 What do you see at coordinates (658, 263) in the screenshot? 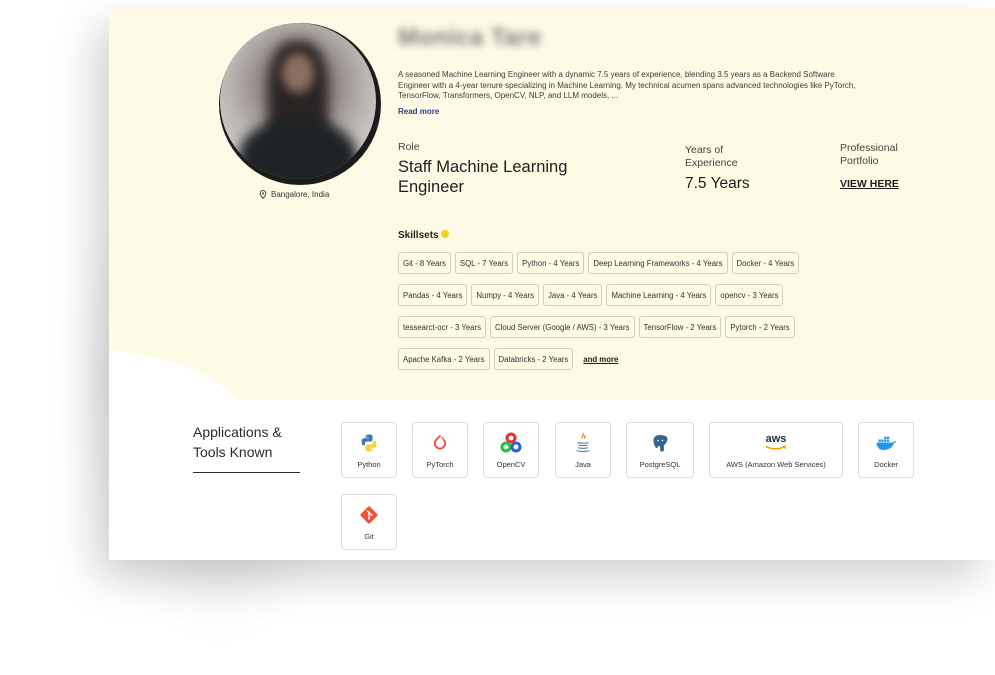
I see `skill-chip: Deep Learning Frameworks - 4 Years` at bounding box center [658, 263].